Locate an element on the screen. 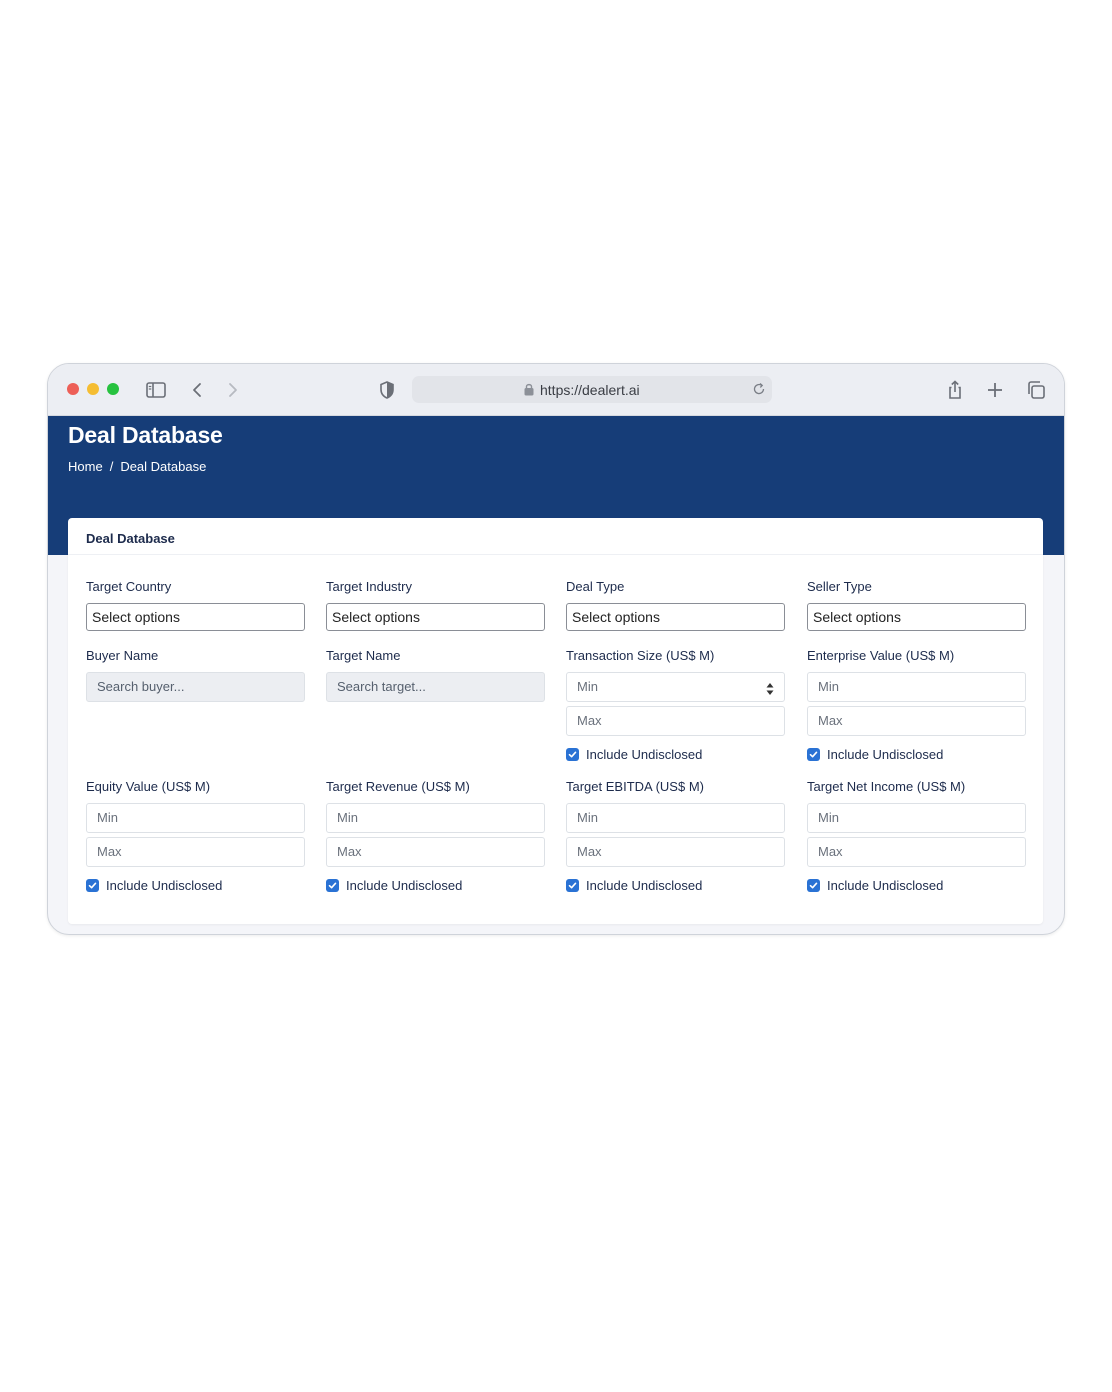 The width and height of the screenshot is (1112, 1392). breadcrumb-current: Deal Database is located at coordinates (163, 466).